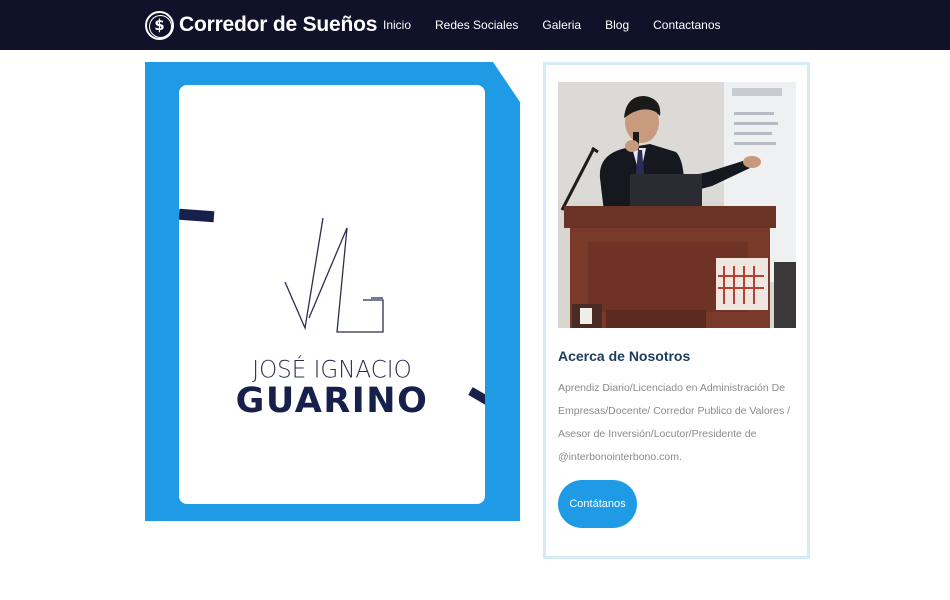 This screenshot has height=600, width=950. I want to click on logo-last-name: GUARINO, so click(332, 401).